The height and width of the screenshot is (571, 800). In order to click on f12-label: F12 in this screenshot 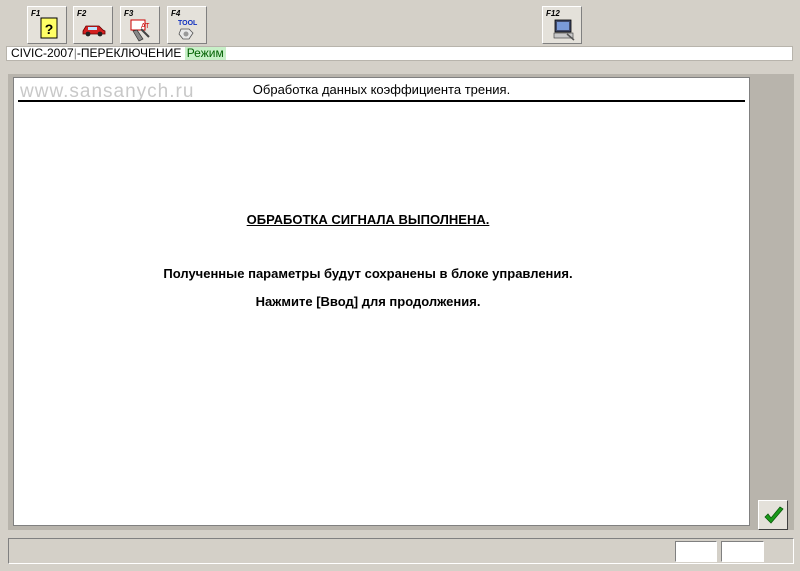, I will do `click(553, 13)`.